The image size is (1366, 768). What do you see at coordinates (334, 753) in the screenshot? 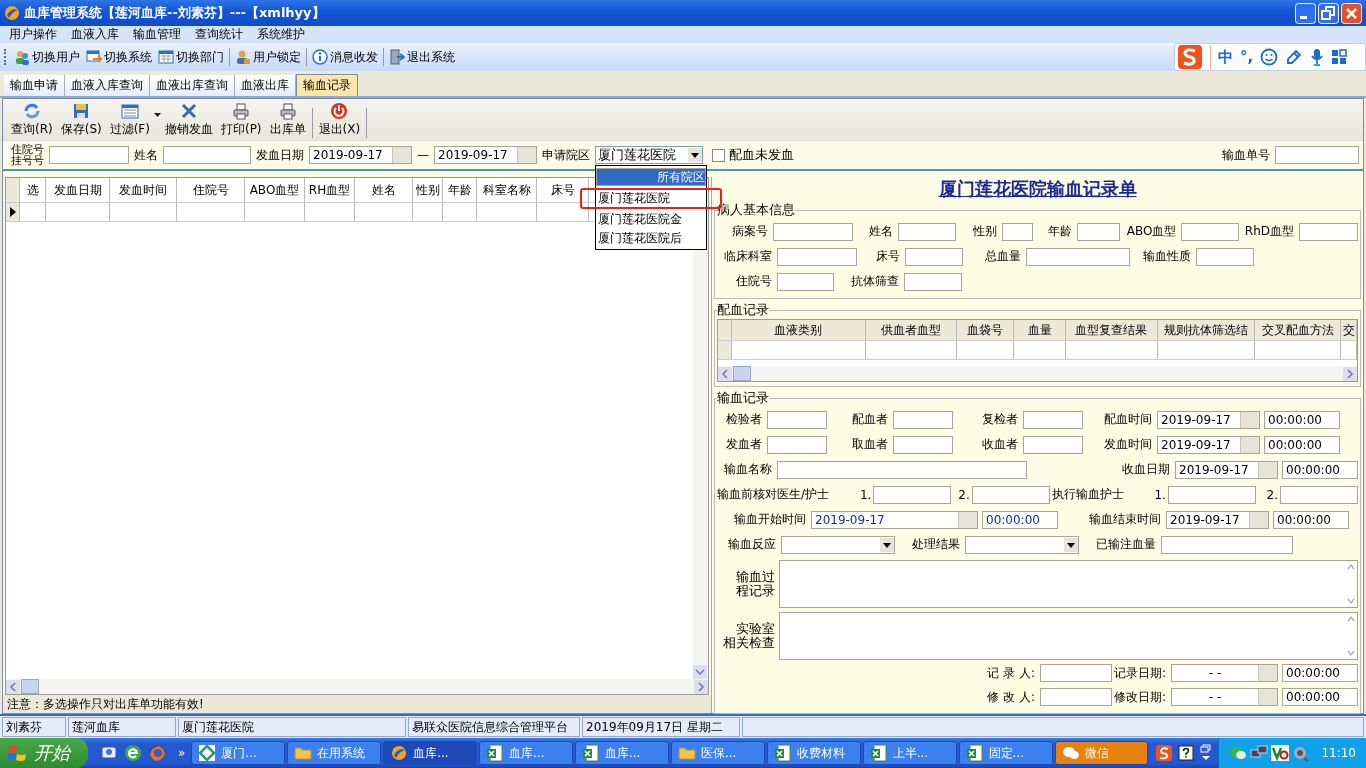
I see `taskbar-button: 在用系统` at bounding box center [334, 753].